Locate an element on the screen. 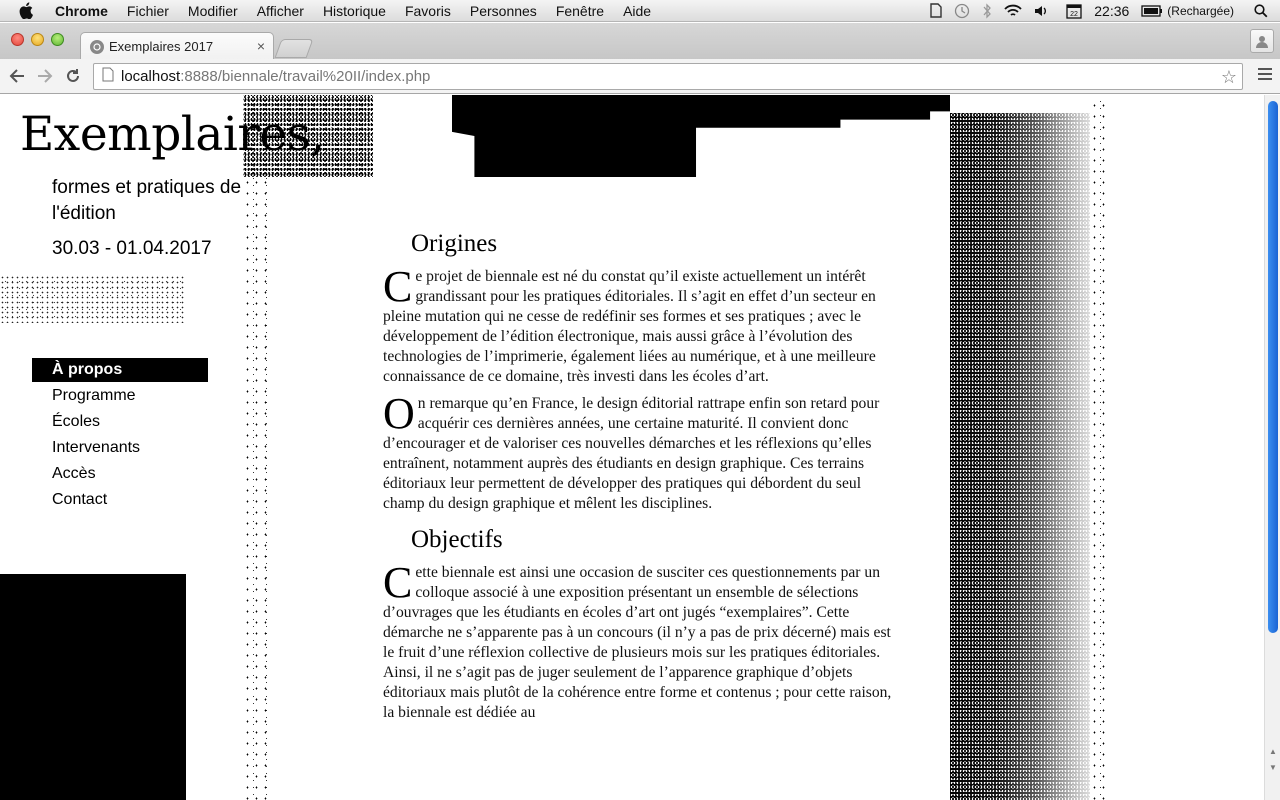  nav-item-contact: Contact is located at coordinates (120, 501).